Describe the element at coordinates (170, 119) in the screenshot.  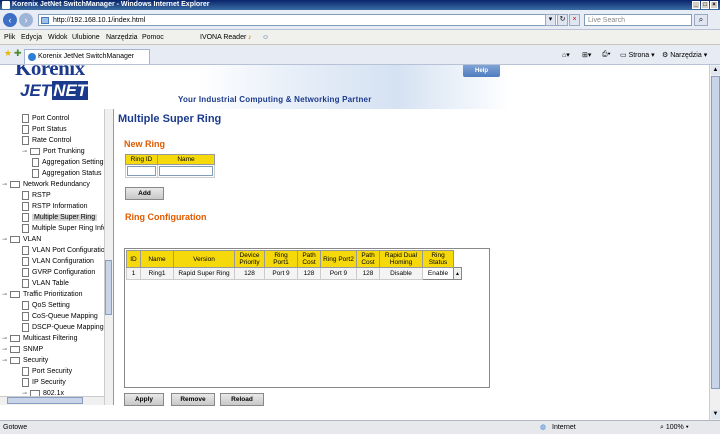
I see `page-title: Multiple Super Ring` at that location.